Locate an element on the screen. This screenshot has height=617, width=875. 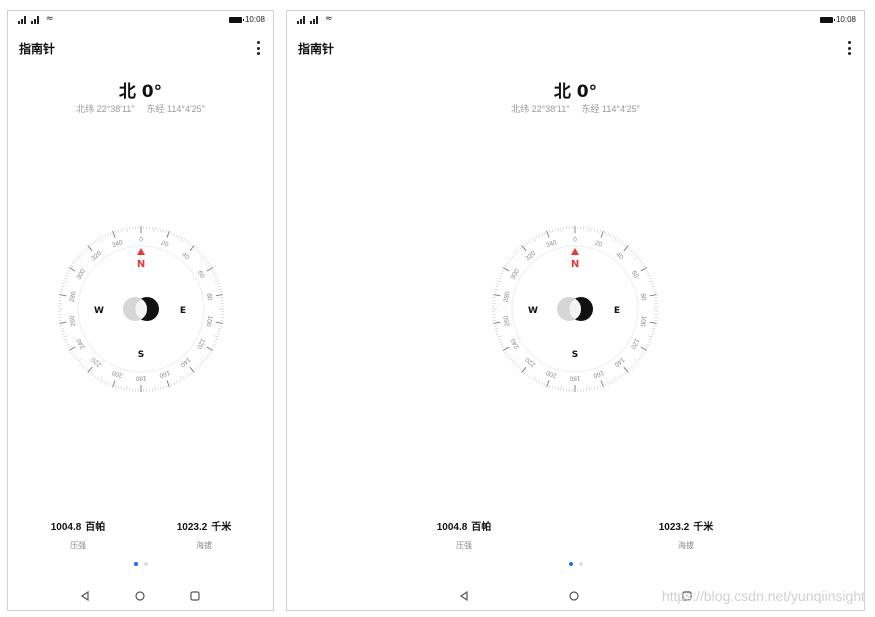
compass-degree-label: 20 is located at coordinates (599, 244).